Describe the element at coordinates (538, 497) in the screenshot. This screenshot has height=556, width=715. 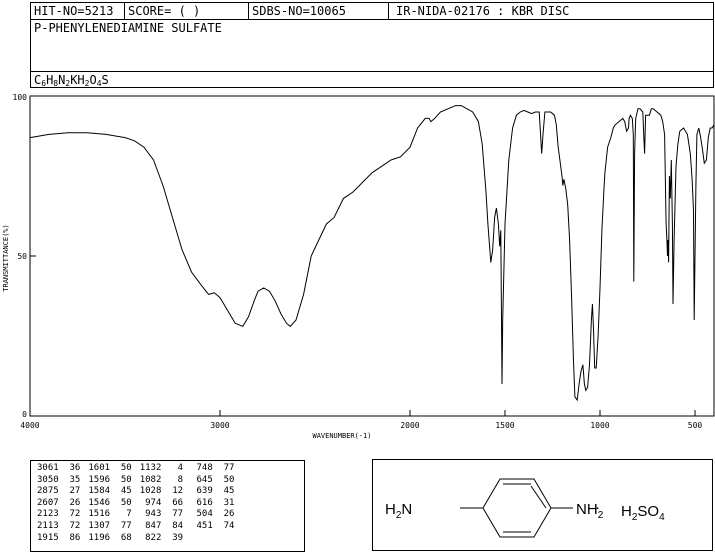
I see `ring-double-bond-right` at that location.